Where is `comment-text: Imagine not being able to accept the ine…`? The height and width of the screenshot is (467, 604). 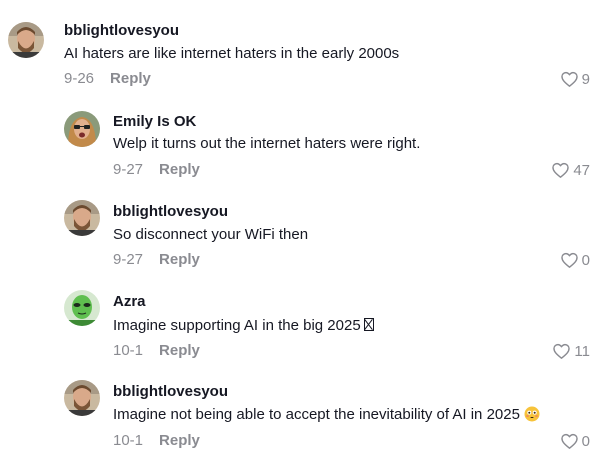 comment-text: Imagine not being able to accept the ine… is located at coordinates (326, 415).